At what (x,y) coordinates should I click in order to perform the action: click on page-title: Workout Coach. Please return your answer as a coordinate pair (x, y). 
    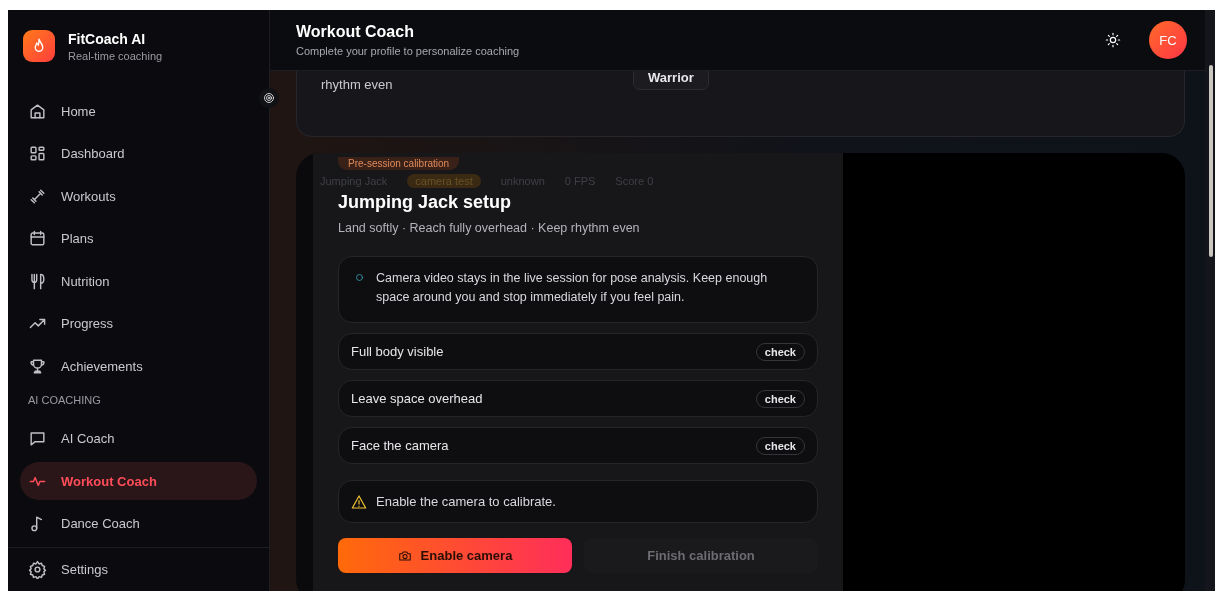
    Looking at the image, I should click on (355, 32).